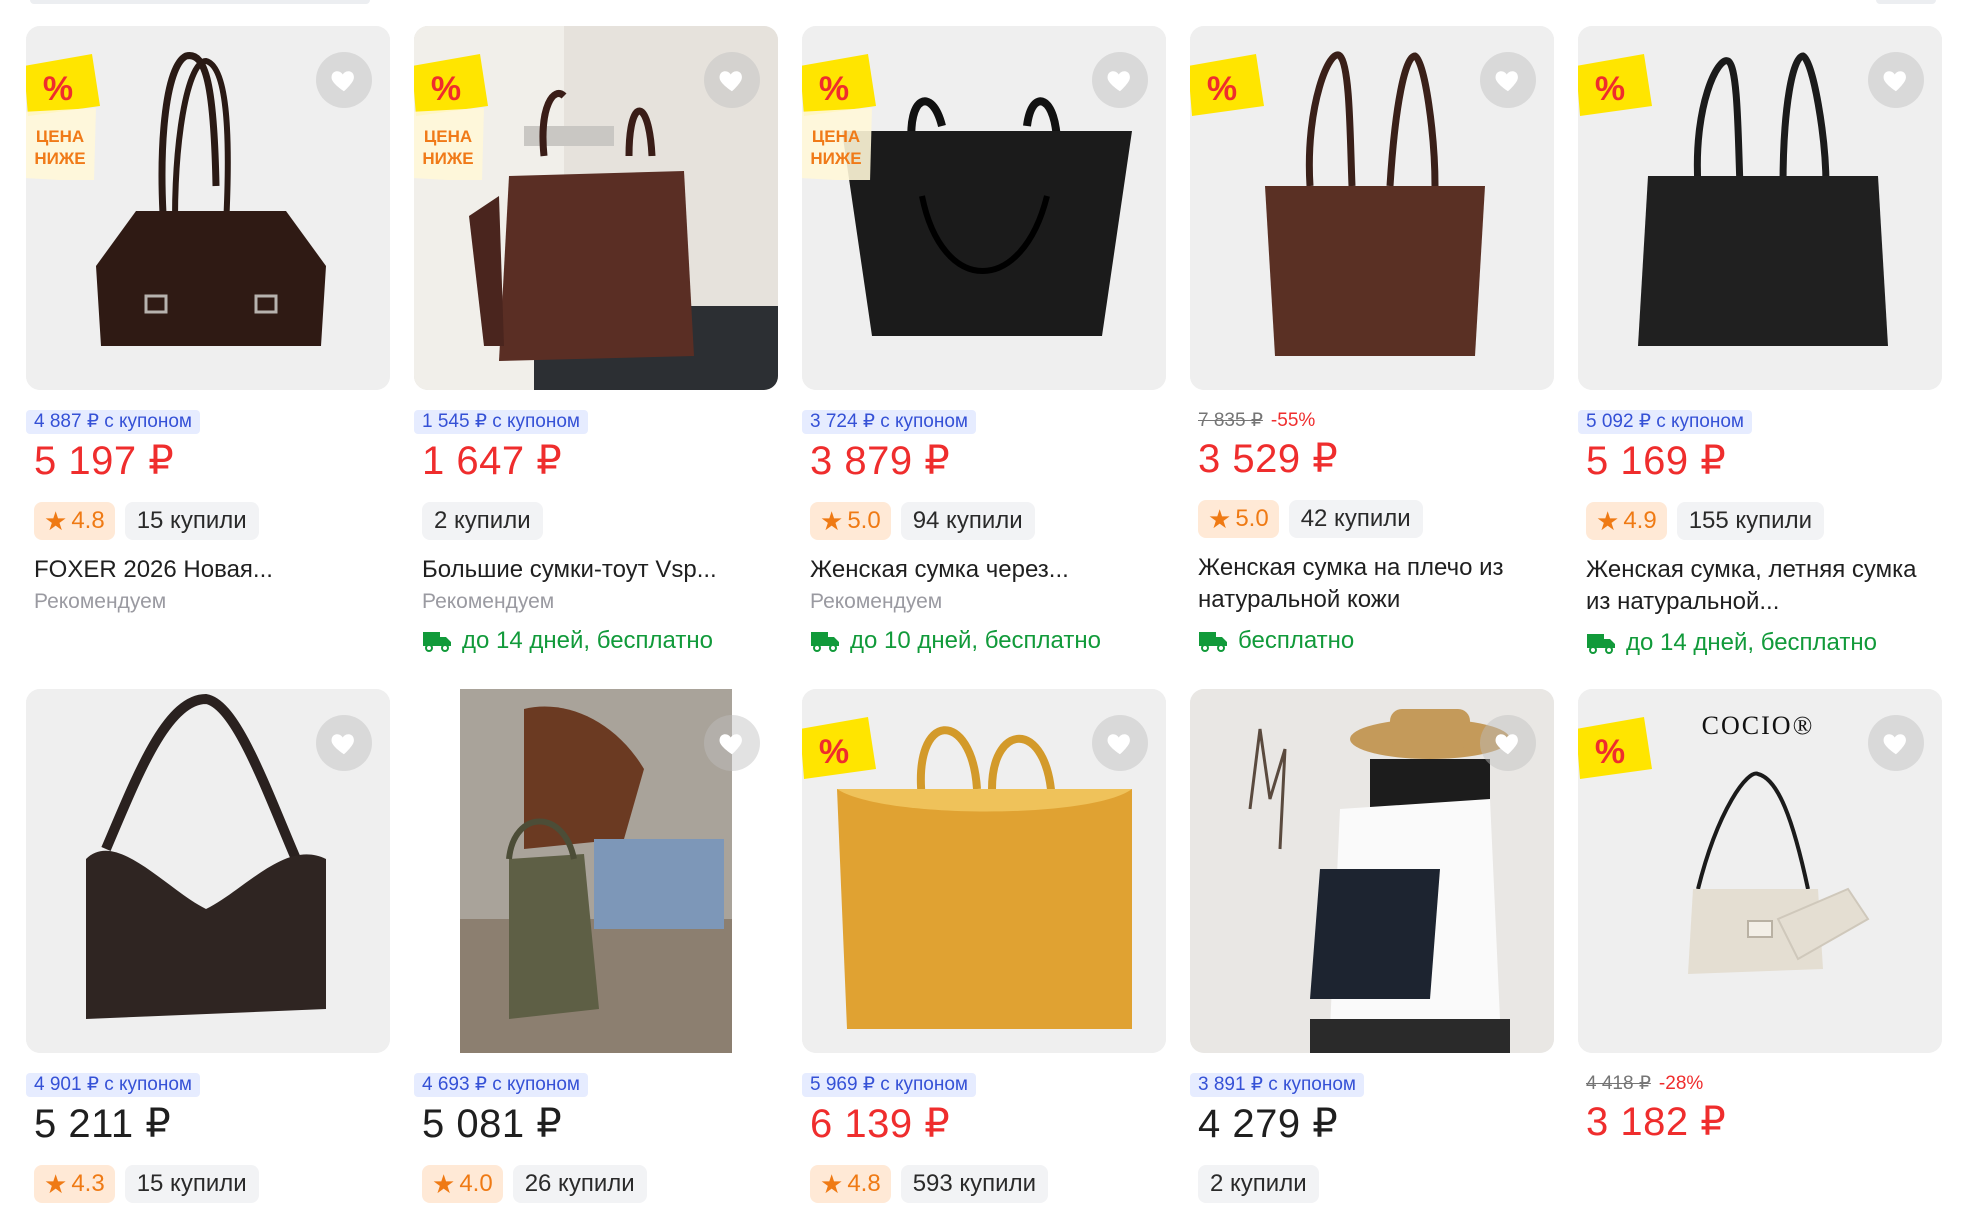  I want to click on price: 5 197 ₽, so click(104, 461).